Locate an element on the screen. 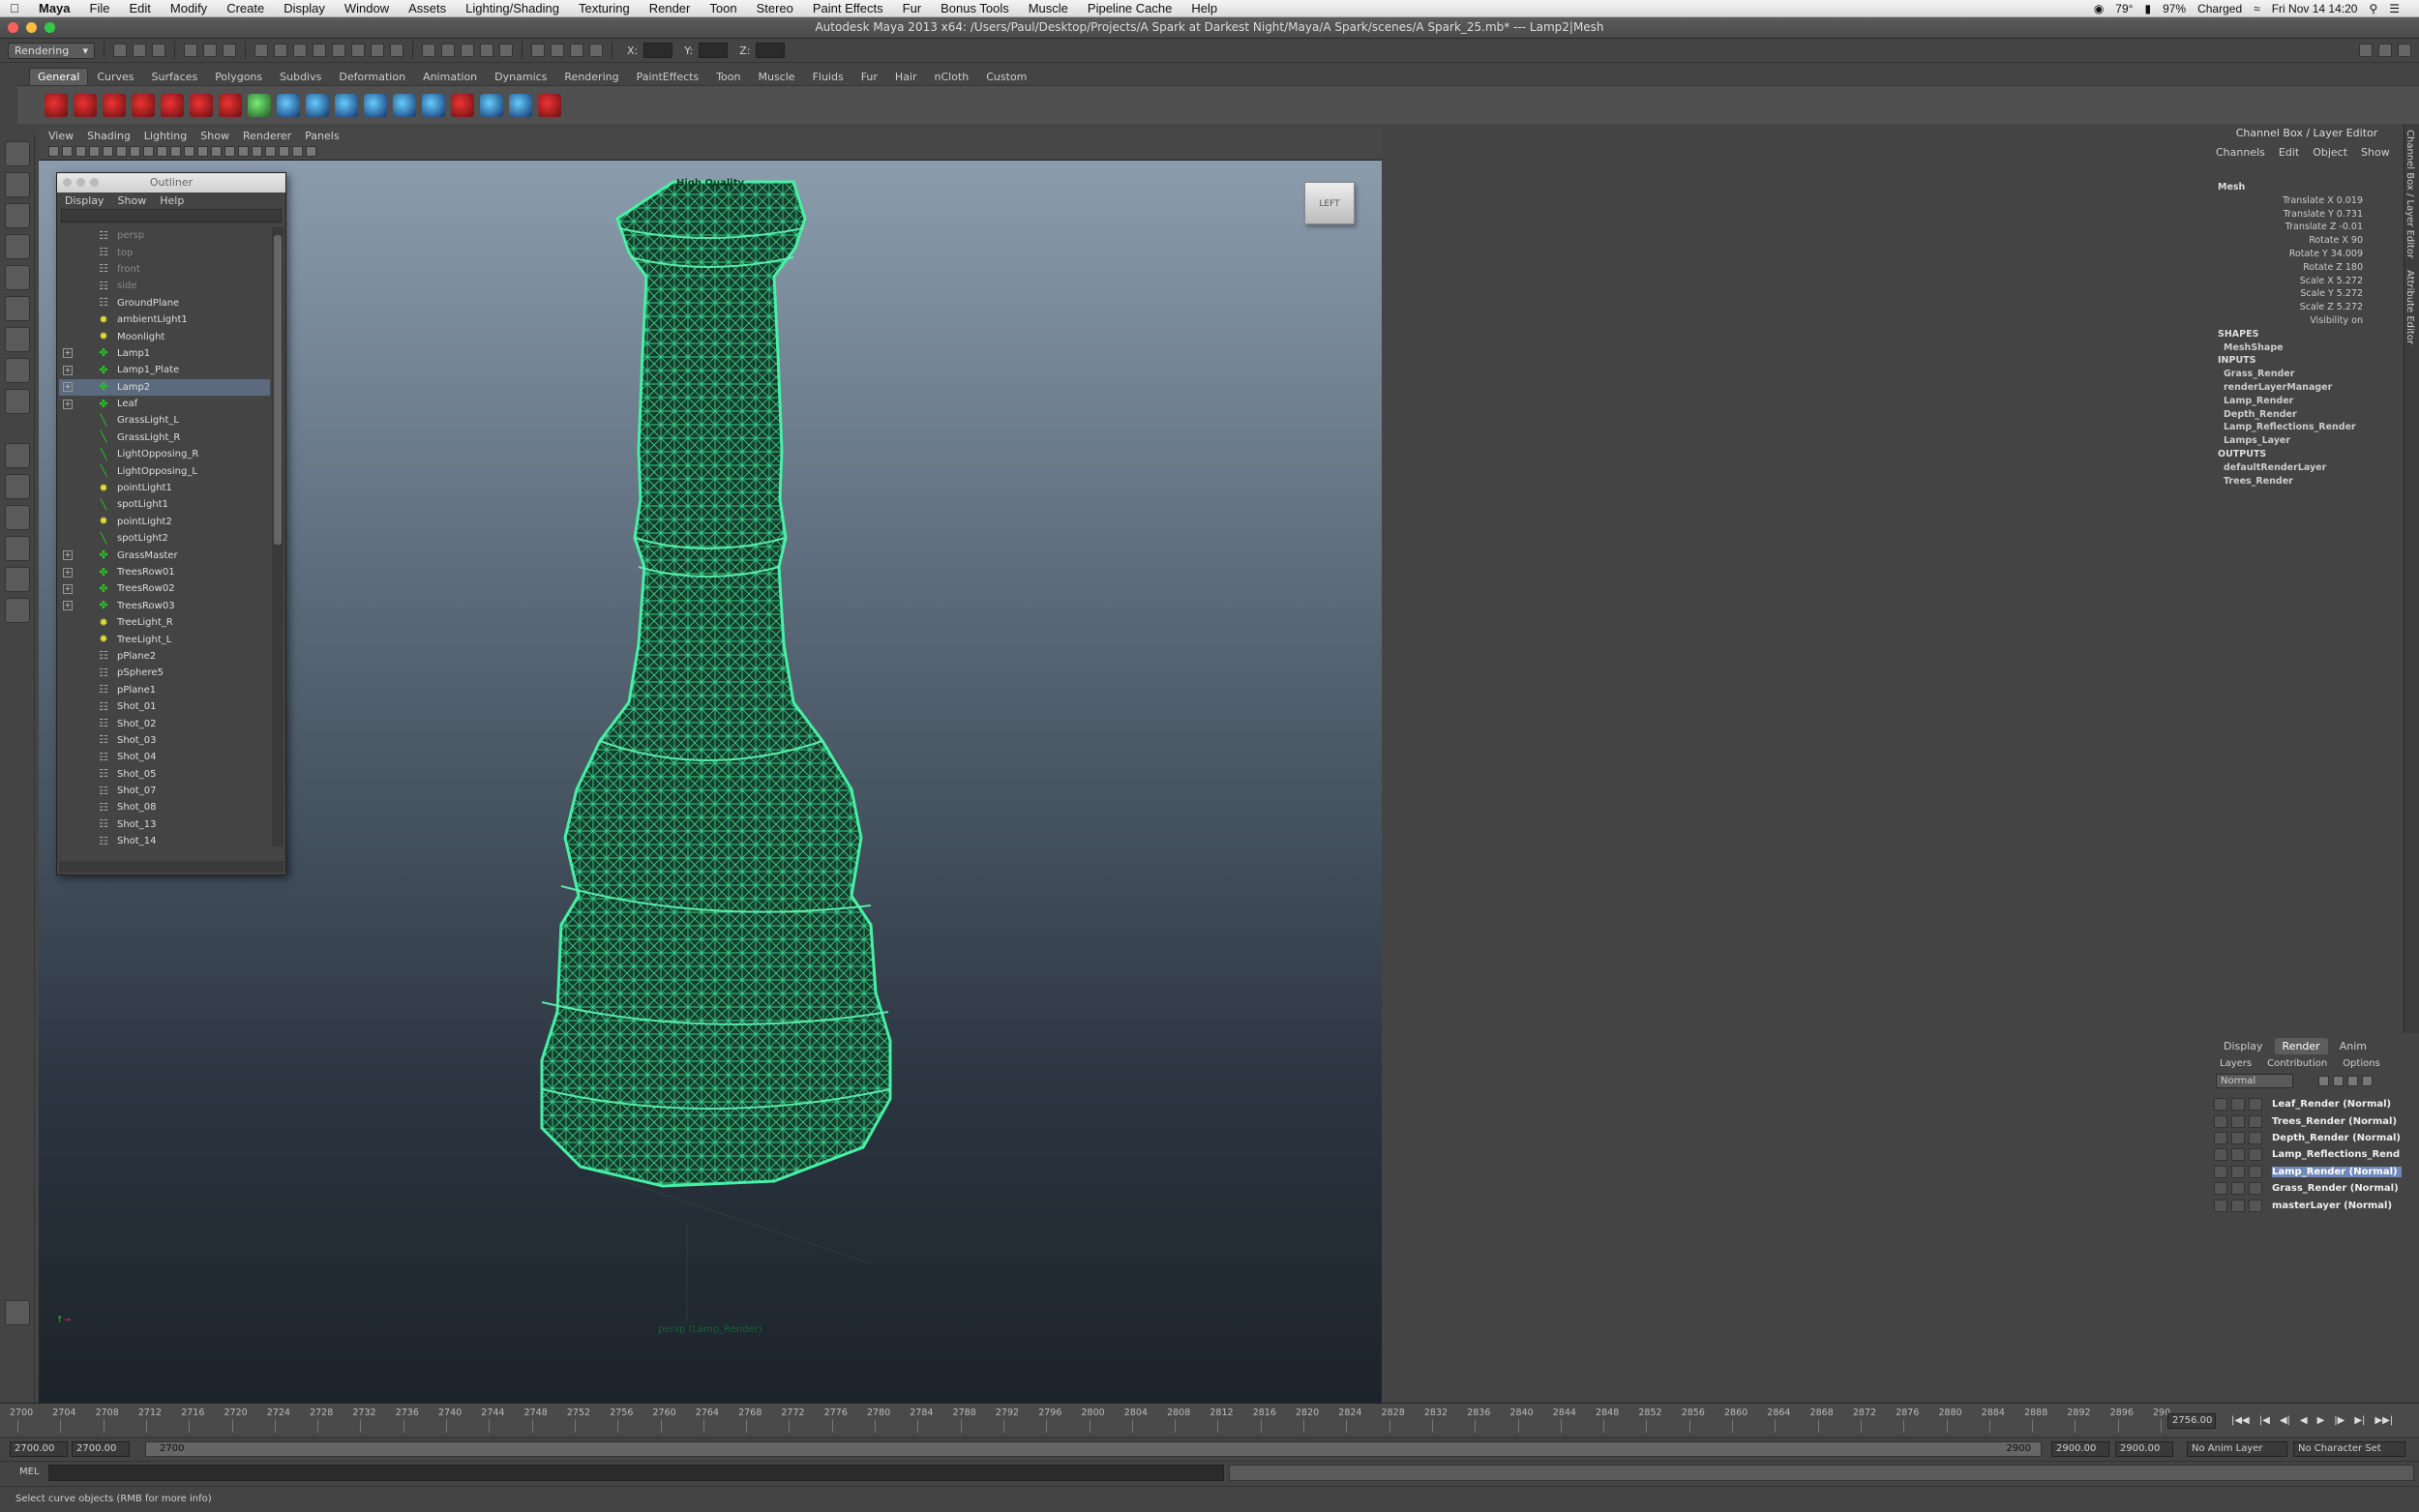 The width and height of the screenshot is (2419, 1512). outliner-item: ☷ pPlane2 is located at coordinates (165, 656).